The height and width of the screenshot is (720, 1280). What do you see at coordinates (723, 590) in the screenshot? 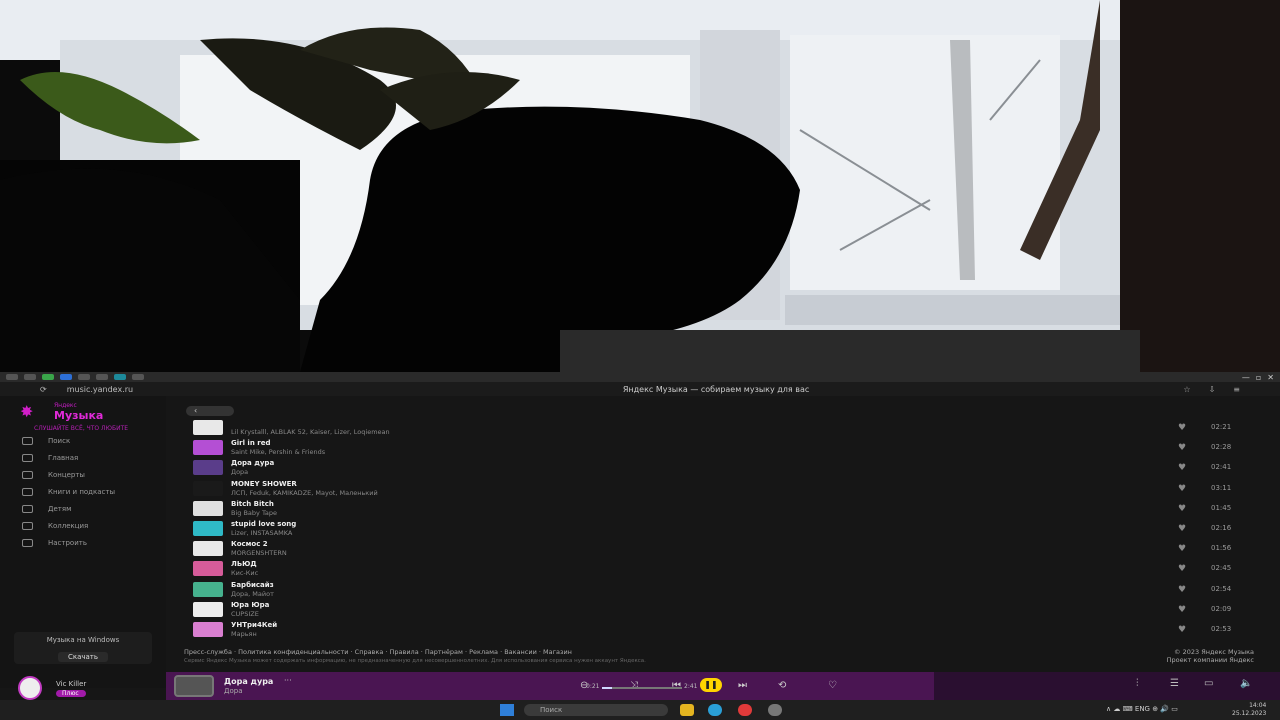
I see `track-row: Барбисайз Дора, Майот ♥ 02:54` at bounding box center [723, 590].